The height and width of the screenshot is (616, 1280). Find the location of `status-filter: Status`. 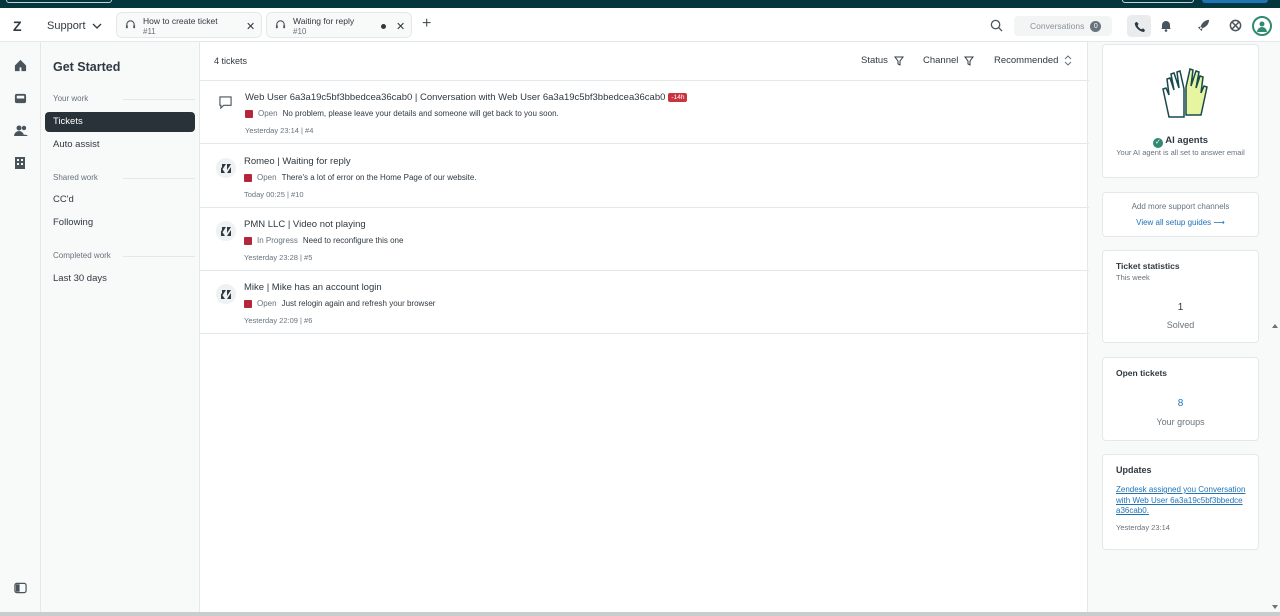

status-filter: Status is located at coordinates (882, 60).